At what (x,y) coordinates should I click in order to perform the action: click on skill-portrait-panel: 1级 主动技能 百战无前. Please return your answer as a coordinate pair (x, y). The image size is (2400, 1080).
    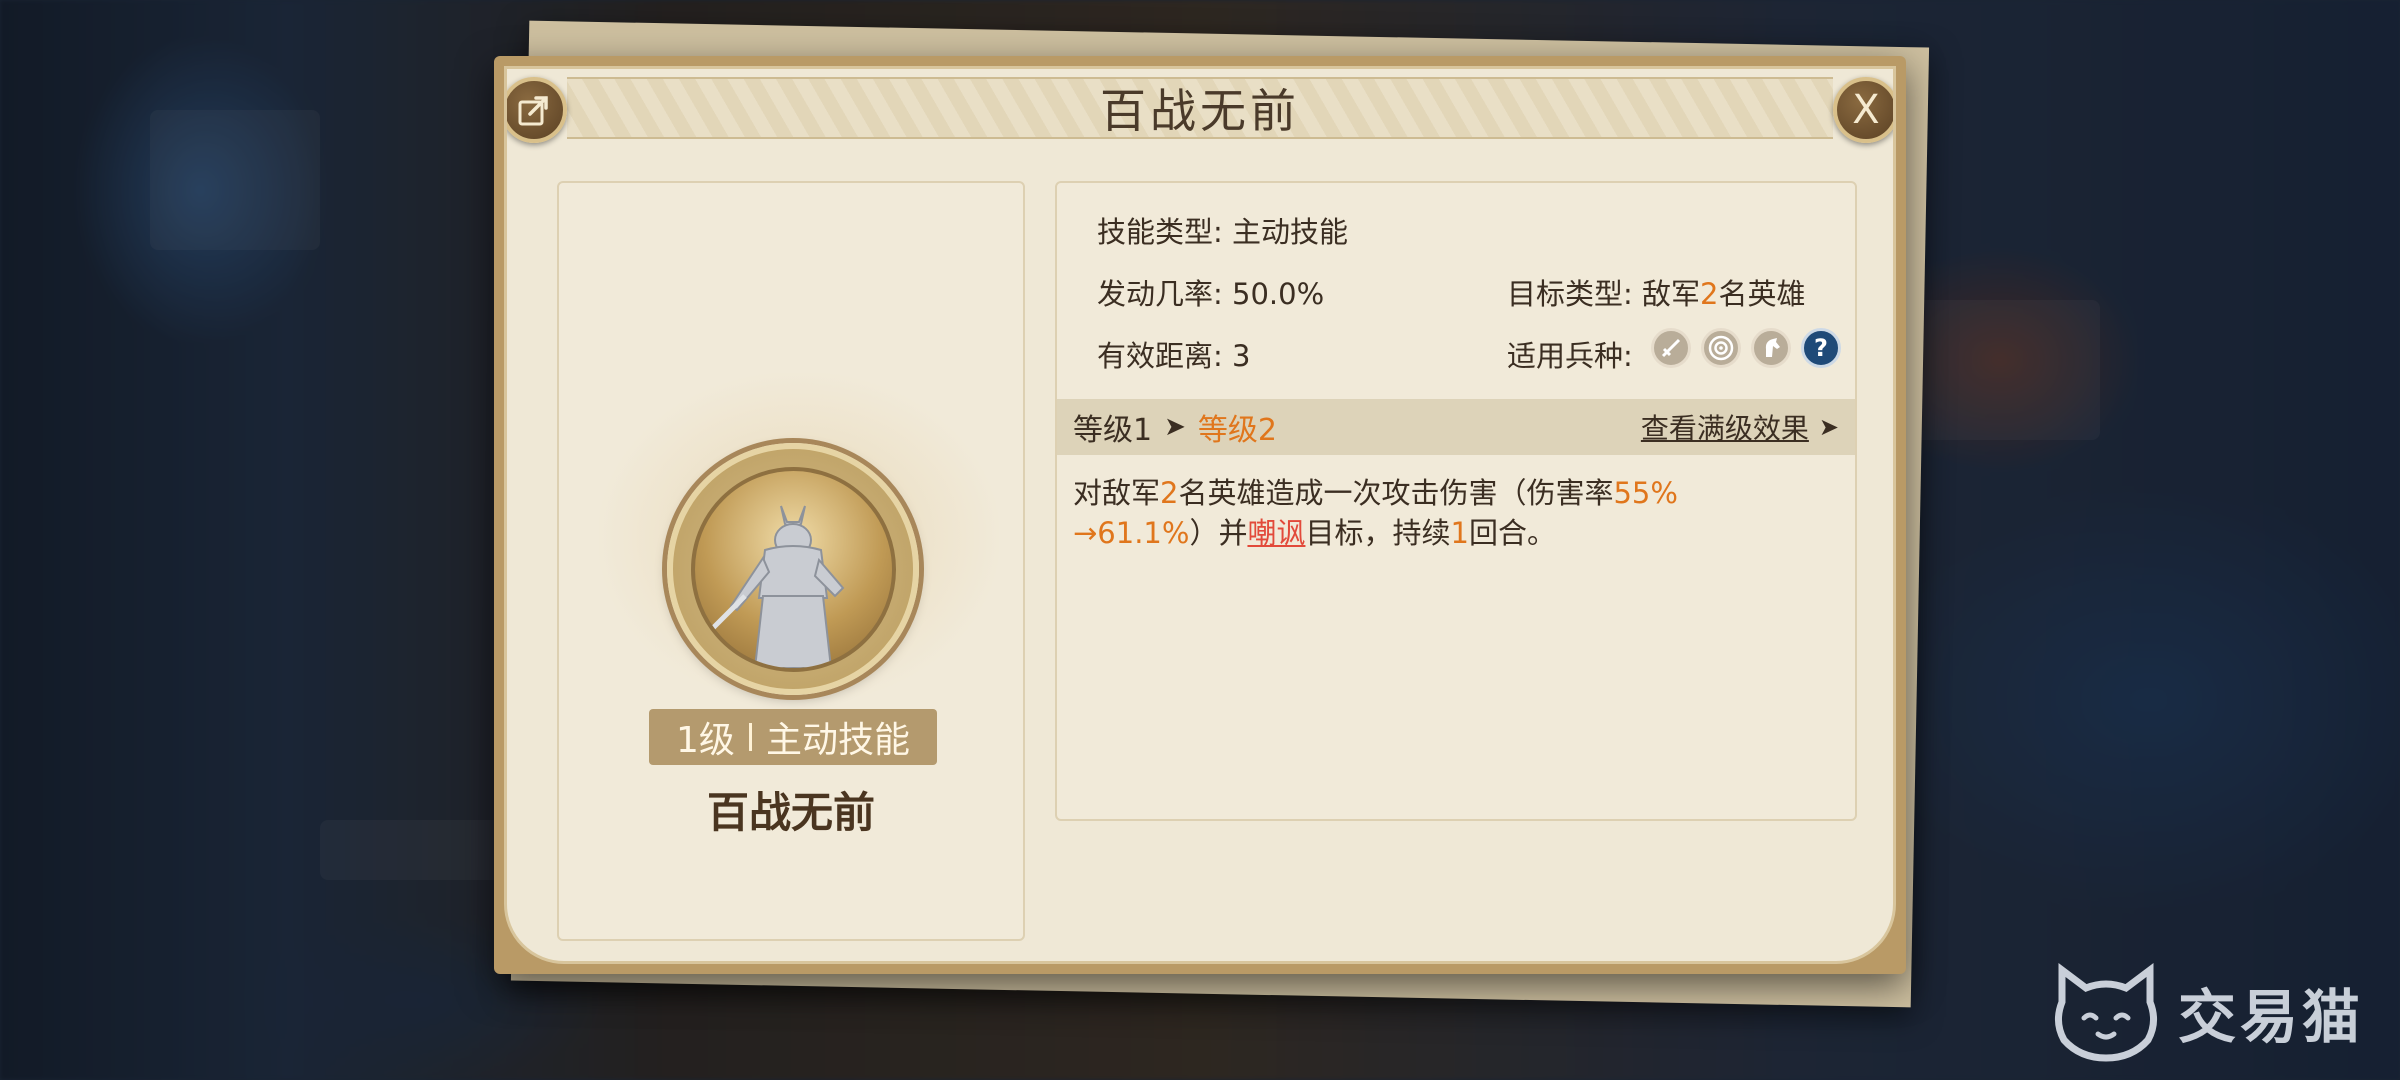
    Looking at the image, I should click on (791, 561).